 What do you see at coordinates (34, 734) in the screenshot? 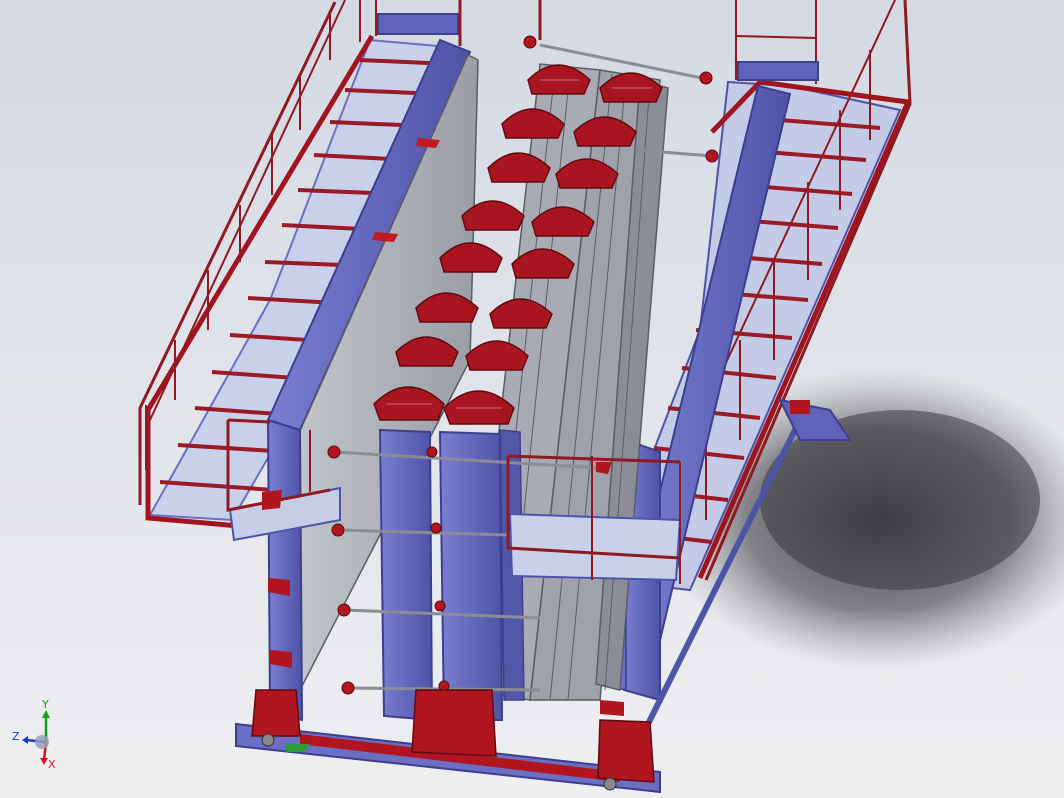
I see `coordinate-triad: Y Z X` at bounding box center [34, 734].